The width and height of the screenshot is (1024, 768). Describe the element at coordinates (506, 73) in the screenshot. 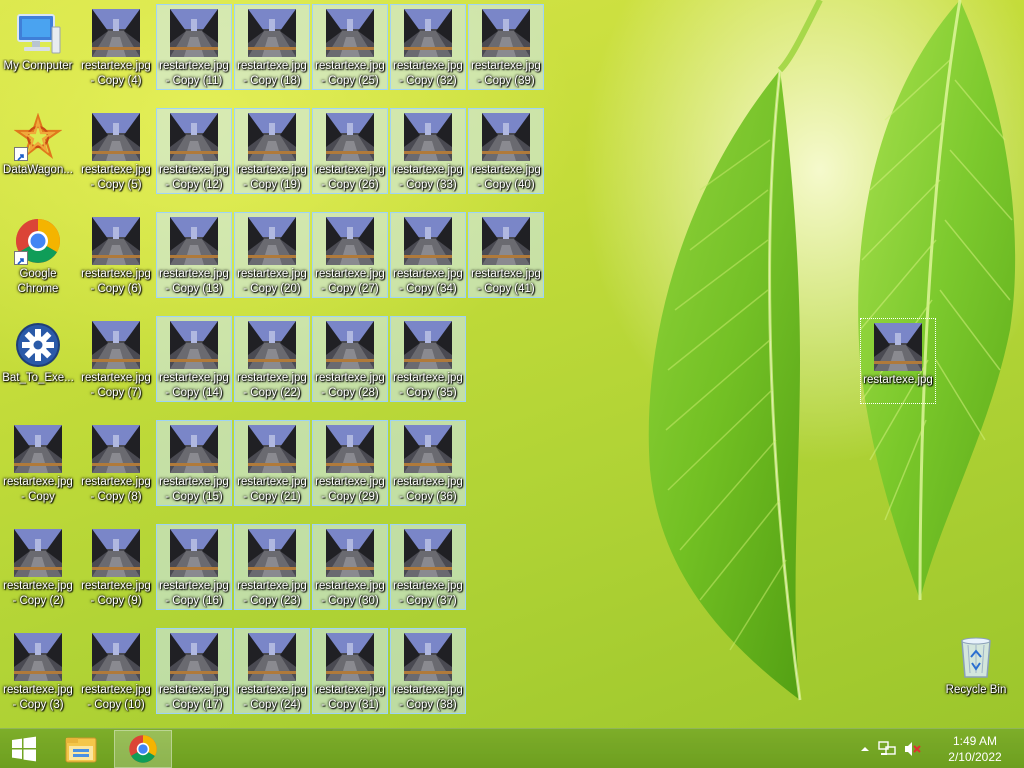

I see `icon-label: restartexe.jpg - Copy (39)` at that location.